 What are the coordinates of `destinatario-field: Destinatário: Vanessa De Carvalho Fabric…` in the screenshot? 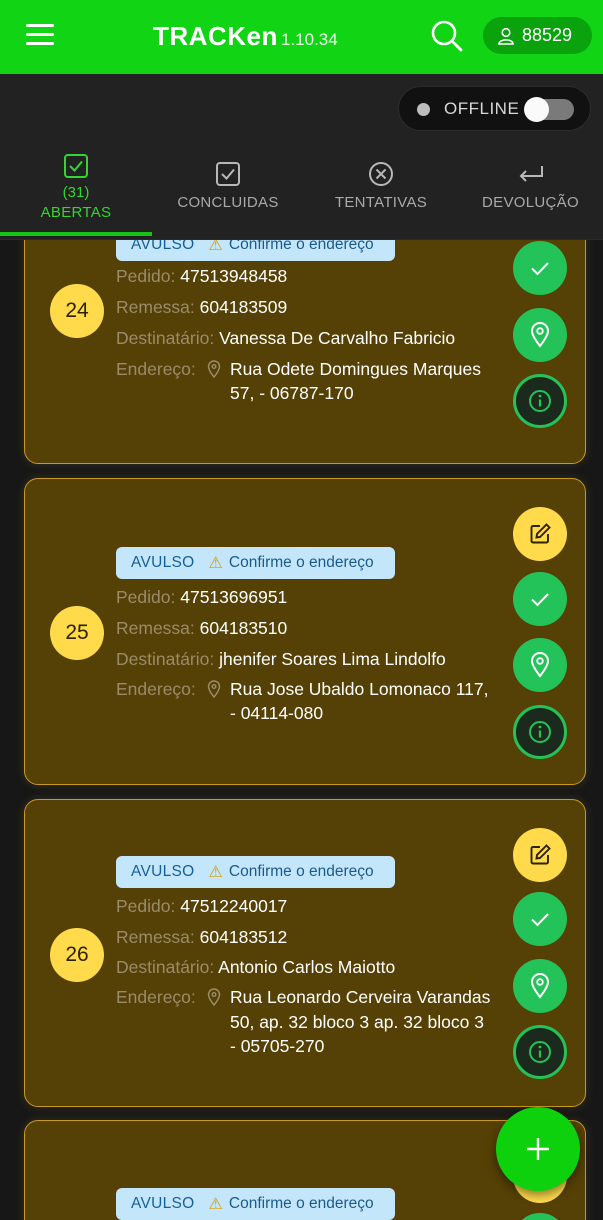 It's located at (285, 338).